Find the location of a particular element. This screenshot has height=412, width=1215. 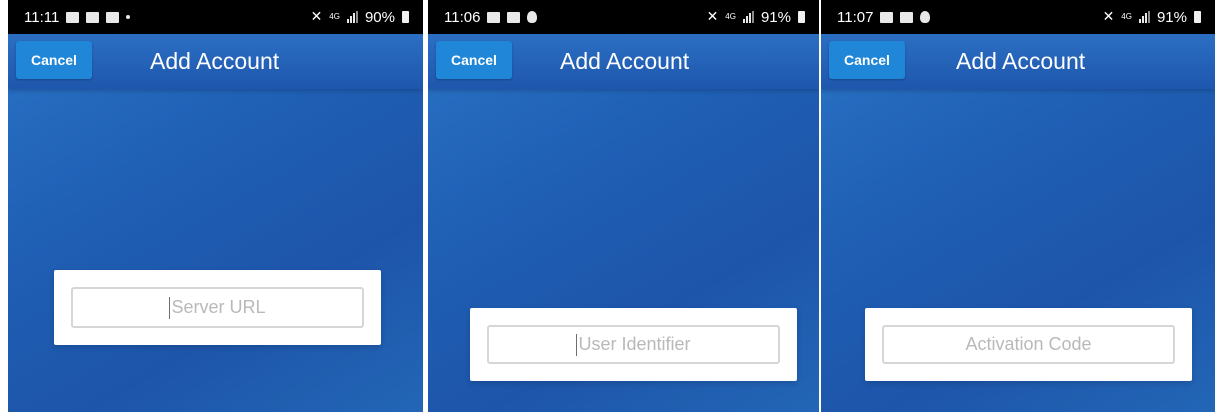

battery-percent: 90% is located at coordinates (379, 17).